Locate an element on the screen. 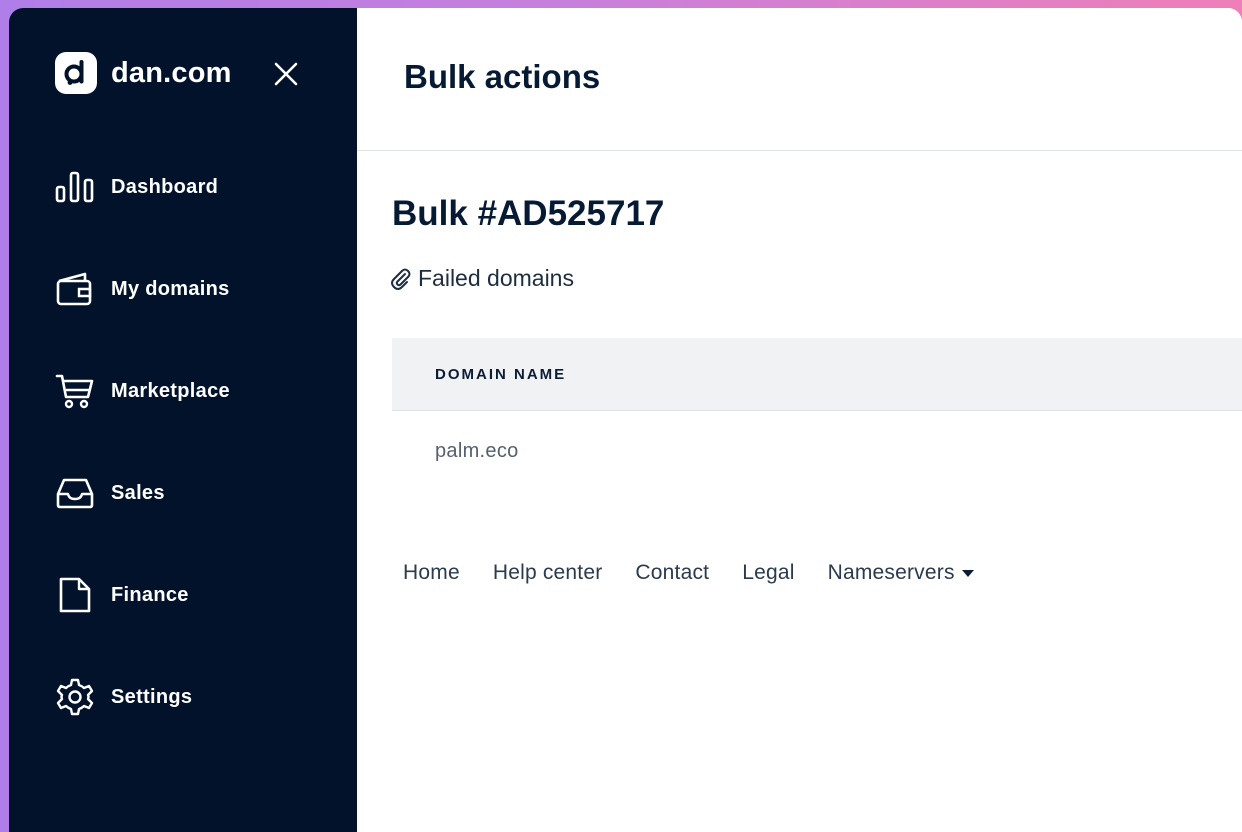 This screenshot has height=832, width=1242. inbox-icon is located at coordinates (76, 493).